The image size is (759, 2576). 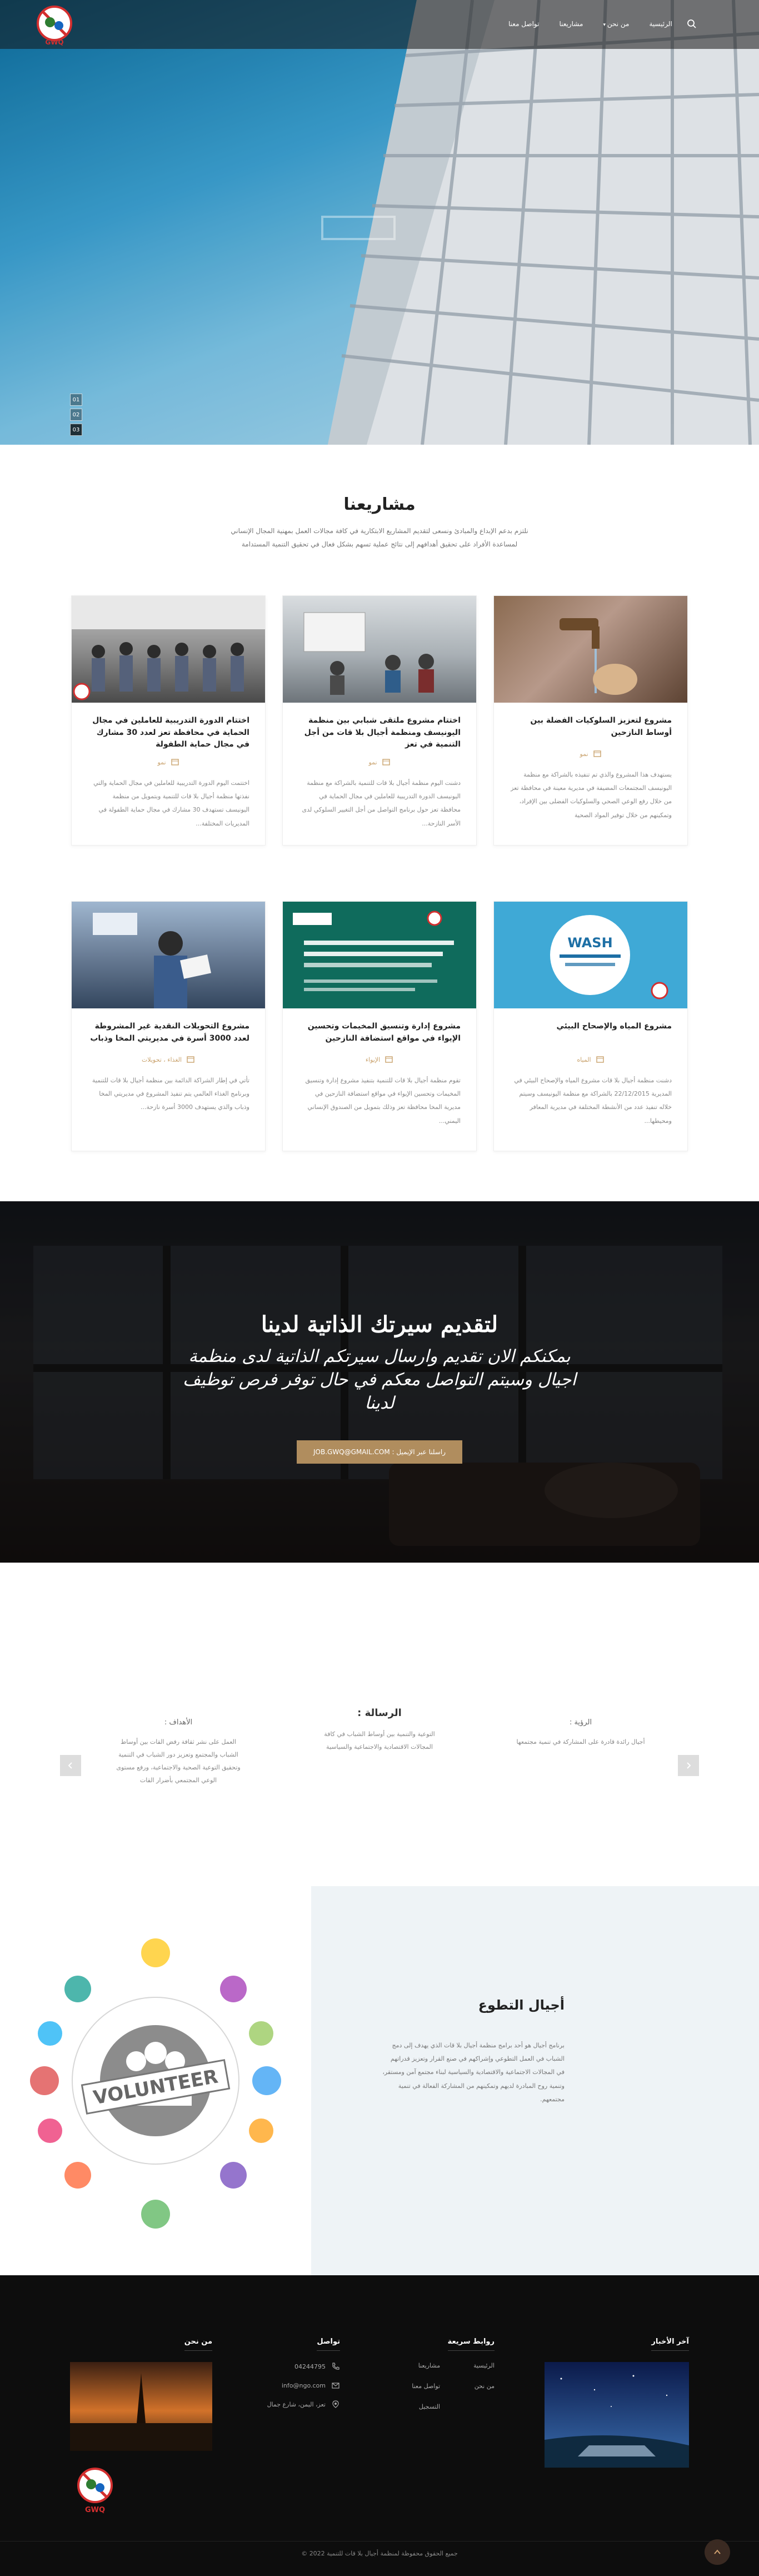 I want to click on hero-logo-watermark, so click(x=358, y=228).